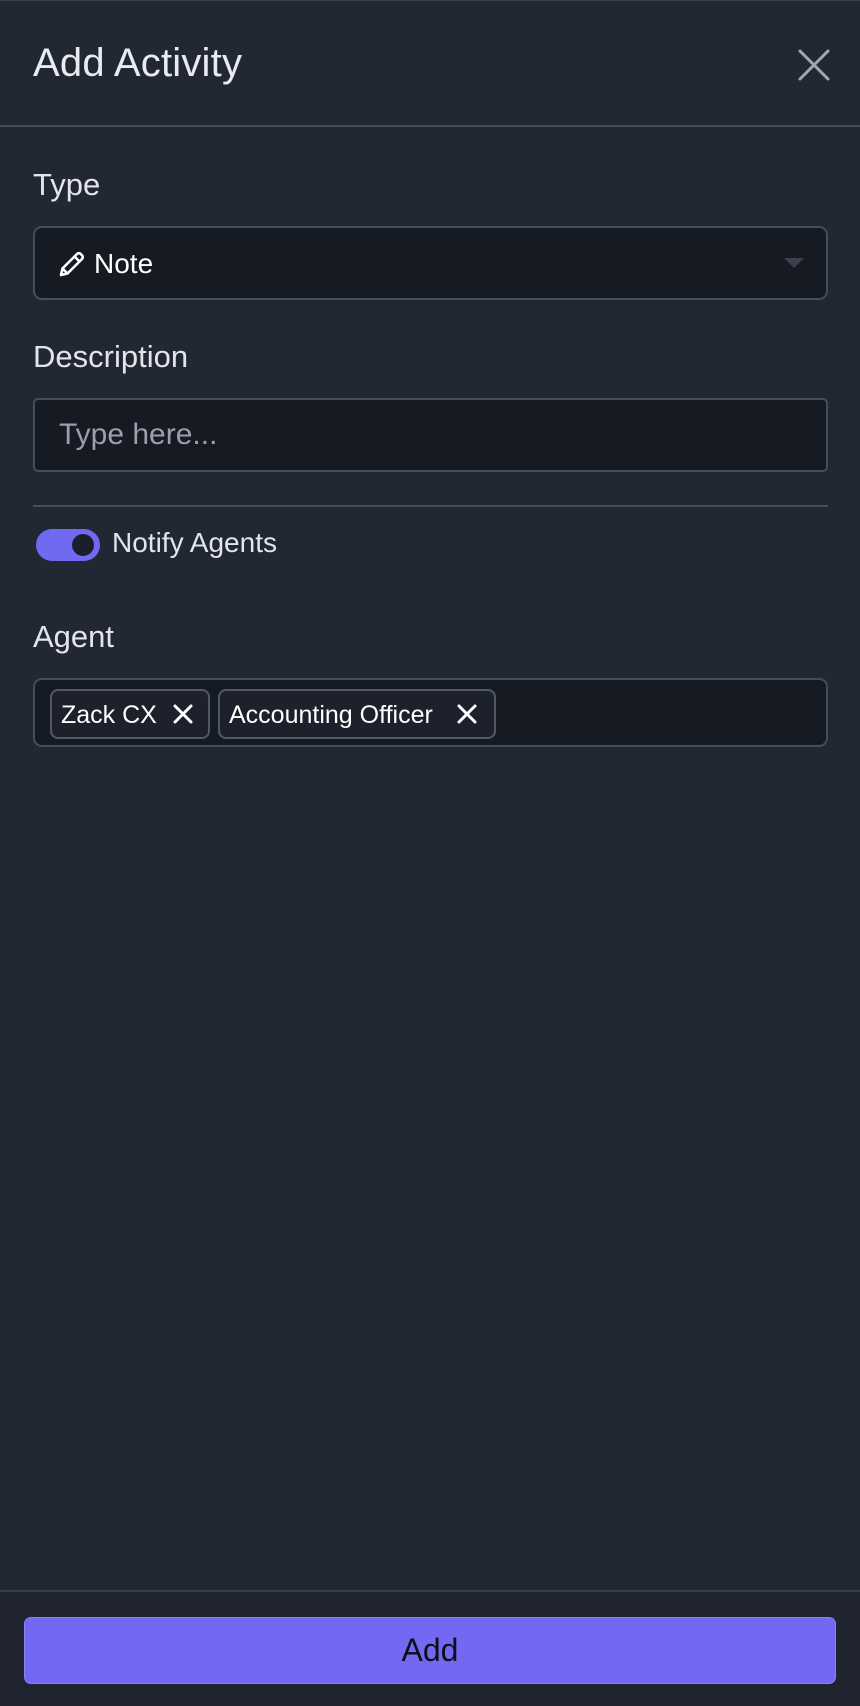  What do you see at coordinates (138, 63) in the screenshot?
I see `page-title: Add Activity` at bounding box center [138, 63].